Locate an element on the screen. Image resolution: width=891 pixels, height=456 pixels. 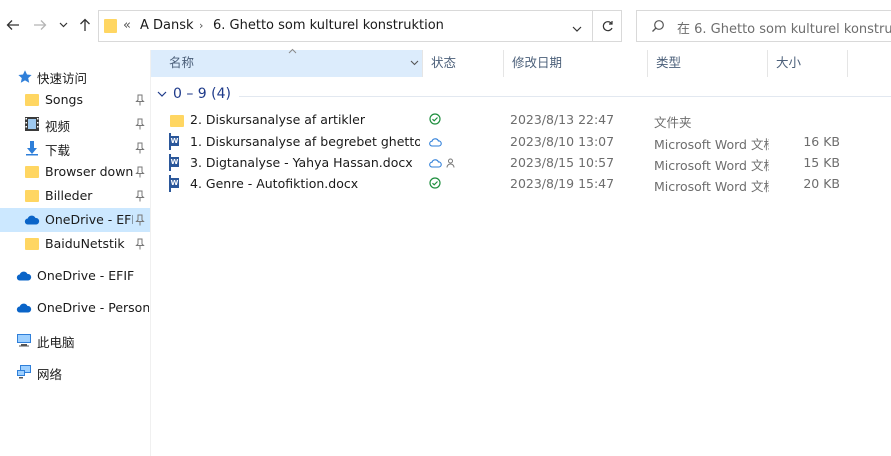
breadcrumb-overflow: « is located at coordinates (127, 25).